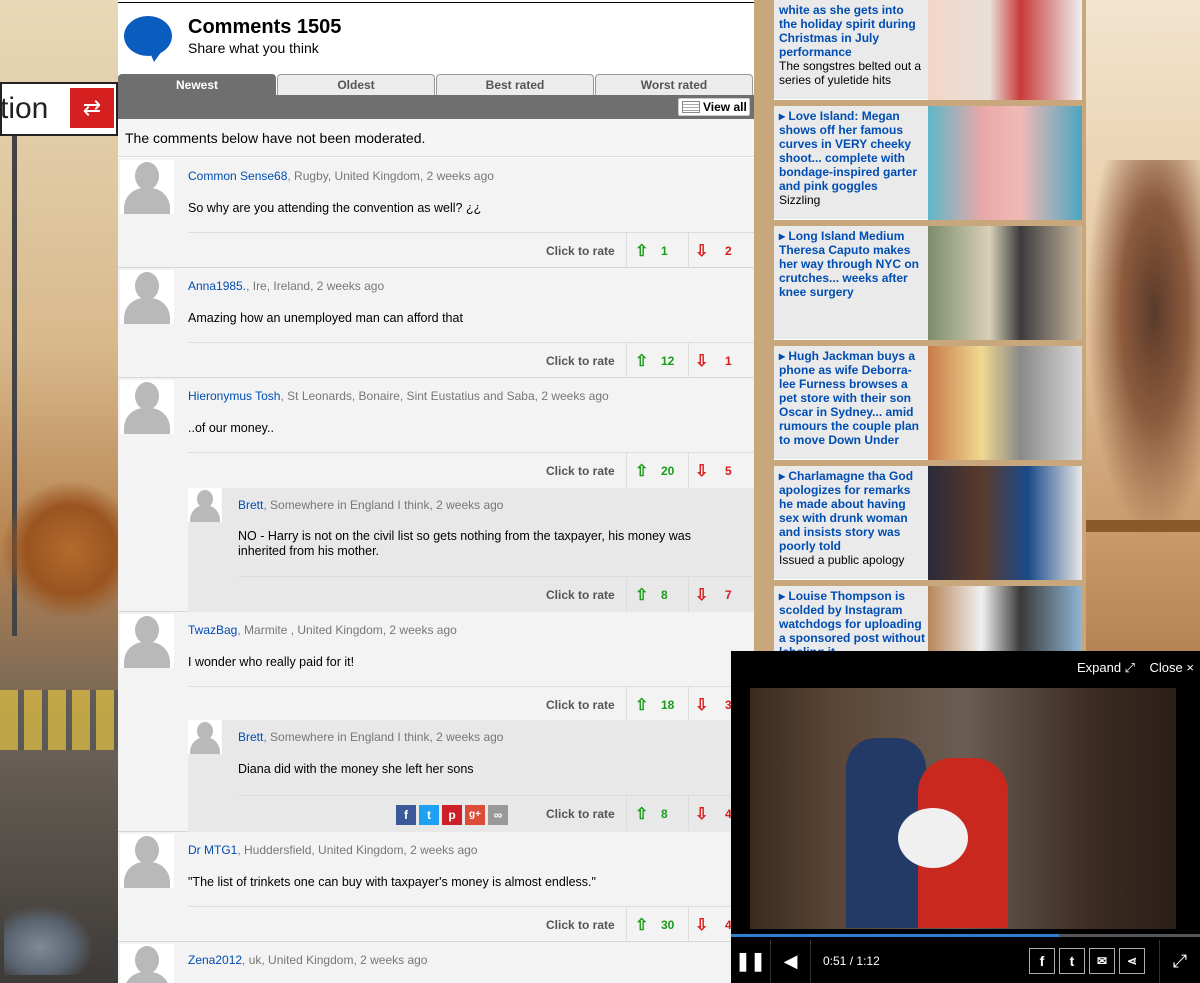  I want to click on close-label: Close, so click(1166, 667).